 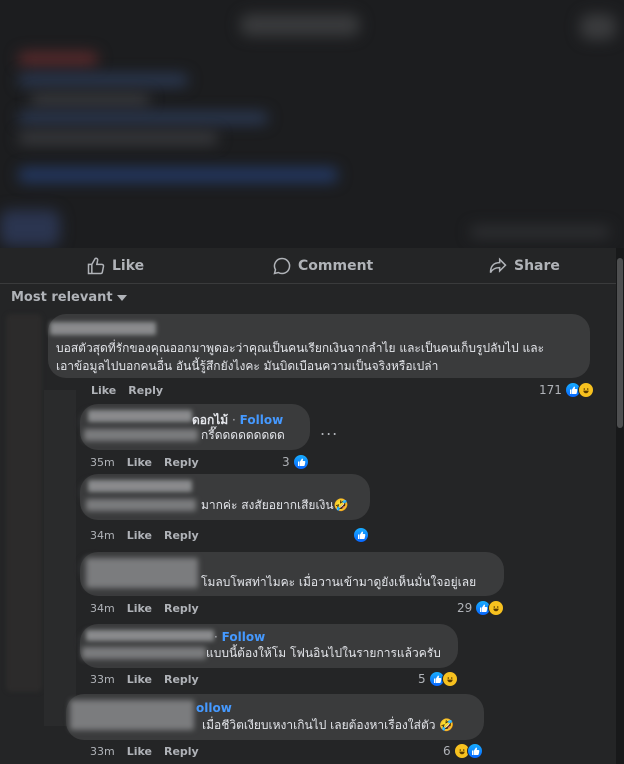 I want to click on share-action-label: Share, so click(x=537, y=266).